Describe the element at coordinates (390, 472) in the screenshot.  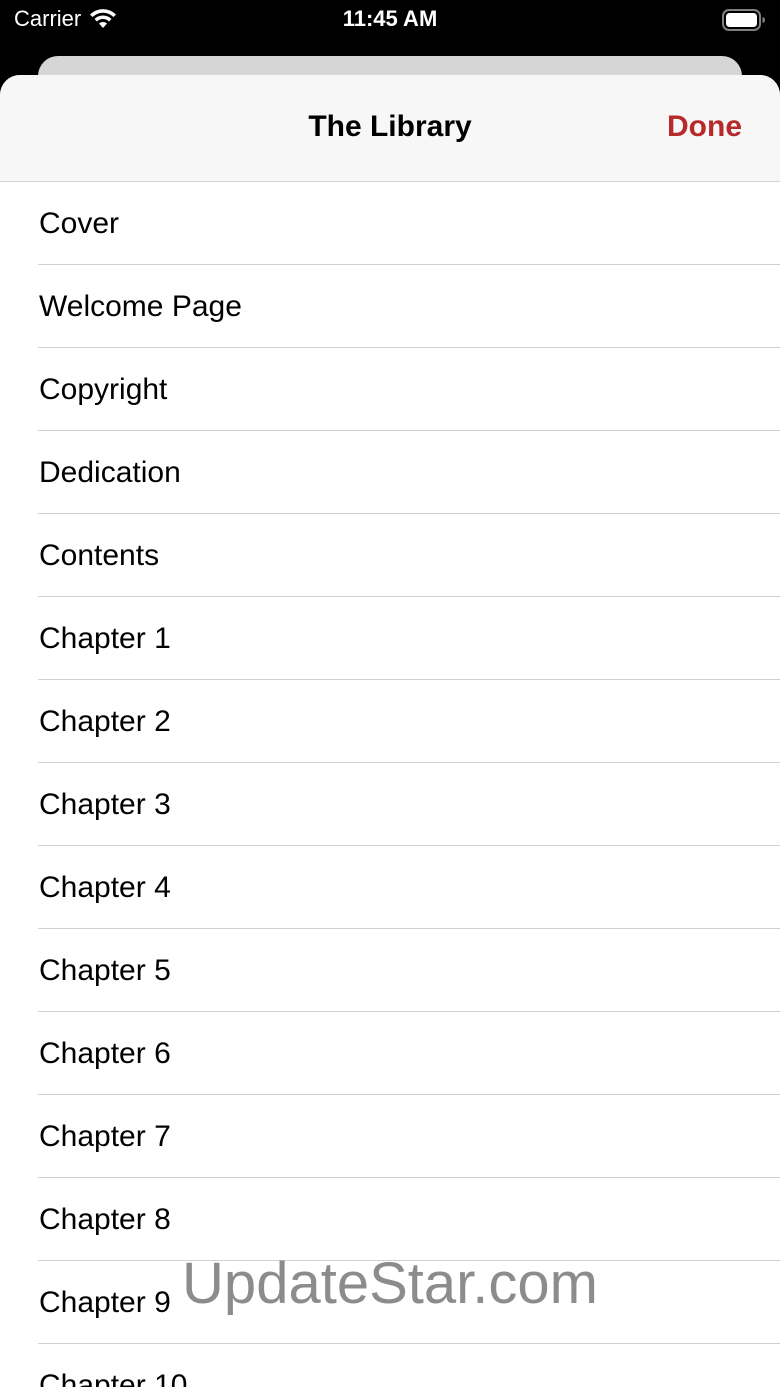
I see `list-item: Dedication` at that location.